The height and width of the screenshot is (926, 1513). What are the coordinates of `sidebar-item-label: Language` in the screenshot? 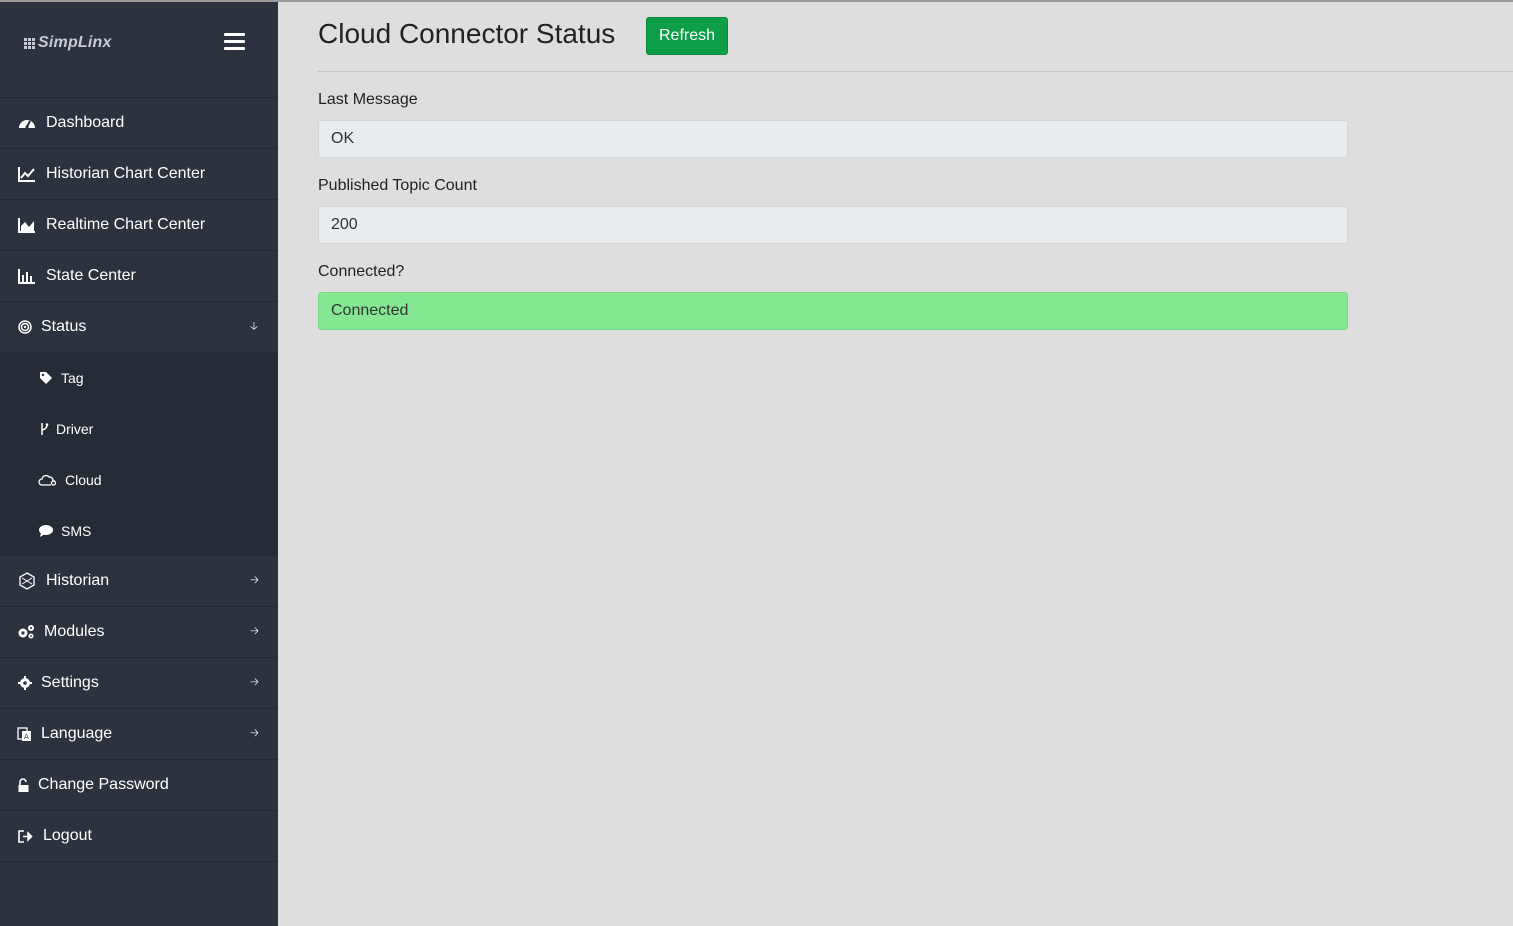 It's located at (77, 733).